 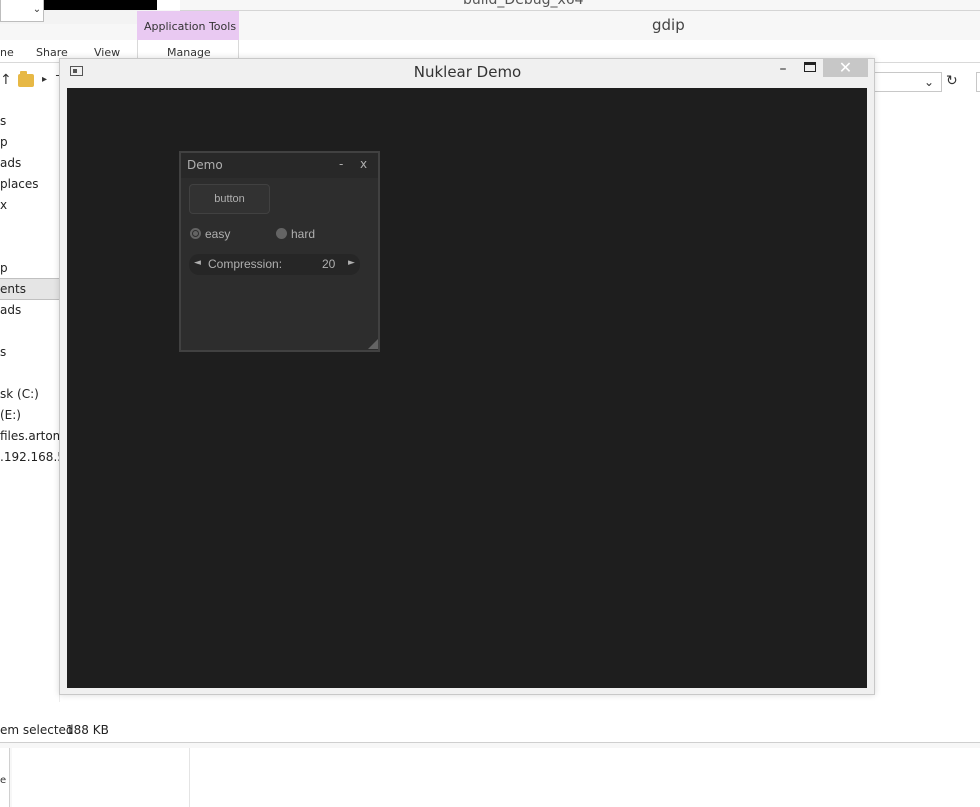 I want to click on increment-arrow-icon: ►, so click(x=351, y=263).